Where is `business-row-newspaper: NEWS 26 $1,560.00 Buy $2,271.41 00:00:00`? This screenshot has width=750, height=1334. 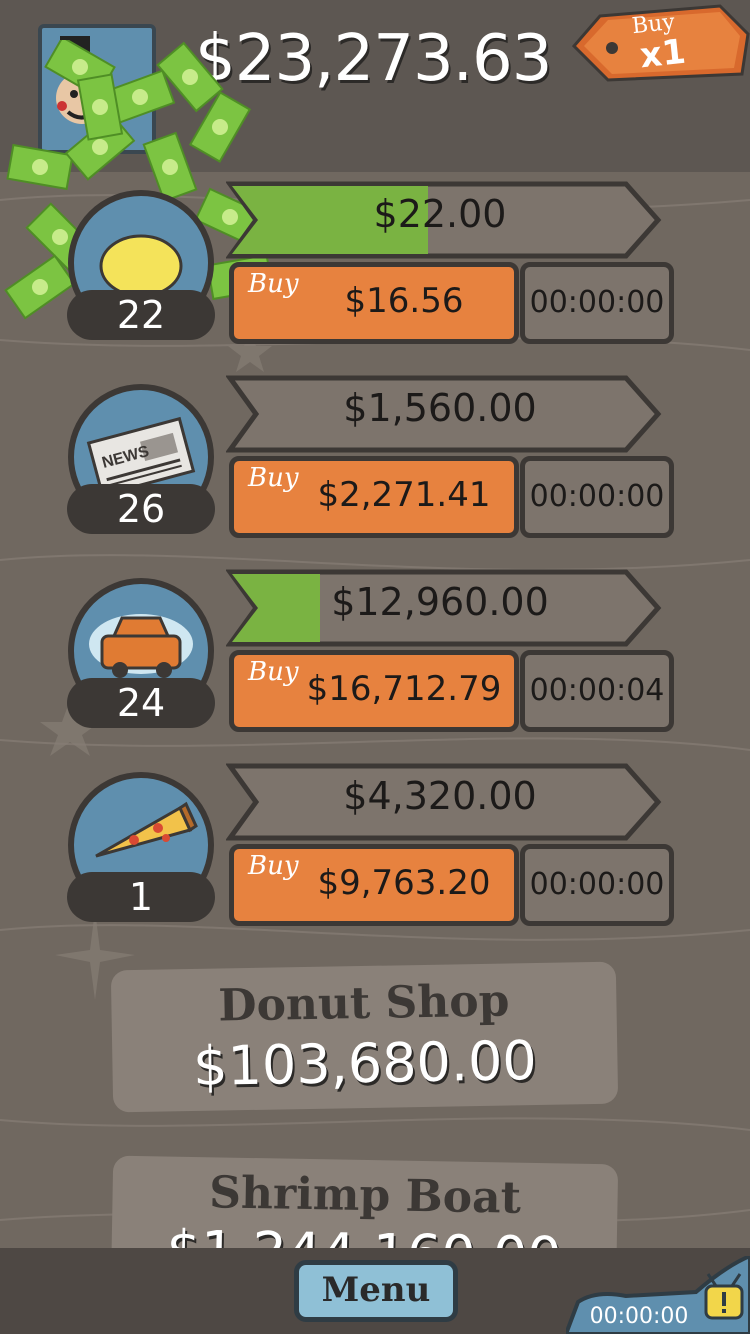
business-row-newspaper: NEWS 26 $1,560.00 Buy $2,271.41 00:00:00 is located at coordinates (375, 459).